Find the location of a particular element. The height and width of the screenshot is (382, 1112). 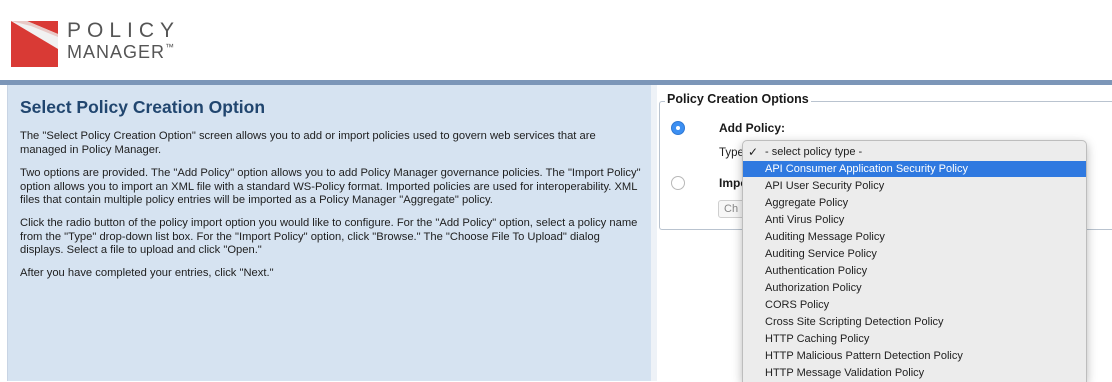

checkmark-icon: ✓ is located at coordinates (753, 152).